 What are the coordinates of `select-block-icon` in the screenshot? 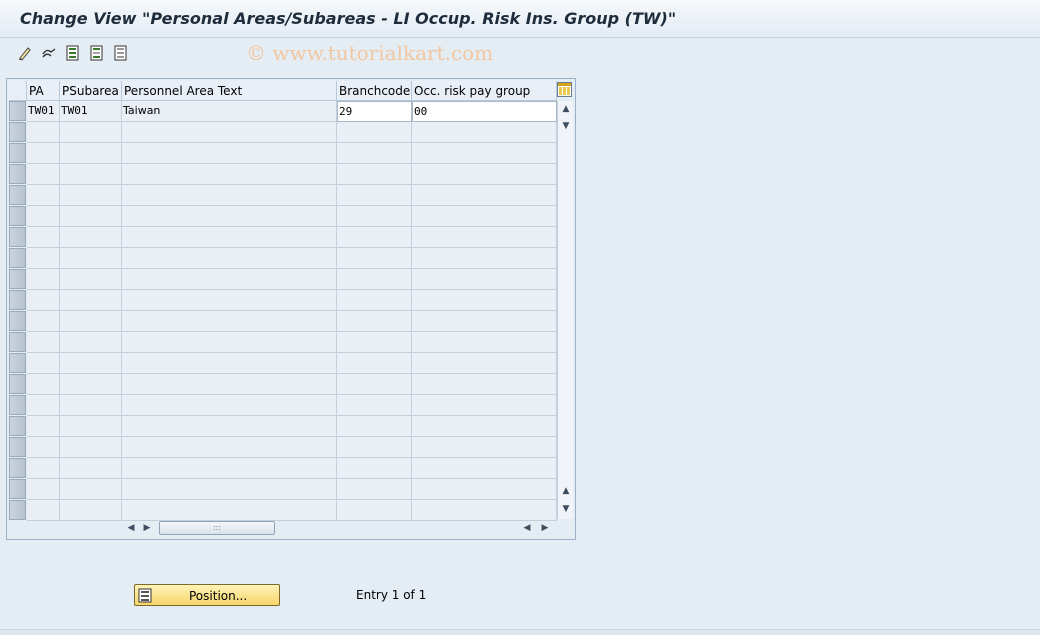 It's located at (97, 53).